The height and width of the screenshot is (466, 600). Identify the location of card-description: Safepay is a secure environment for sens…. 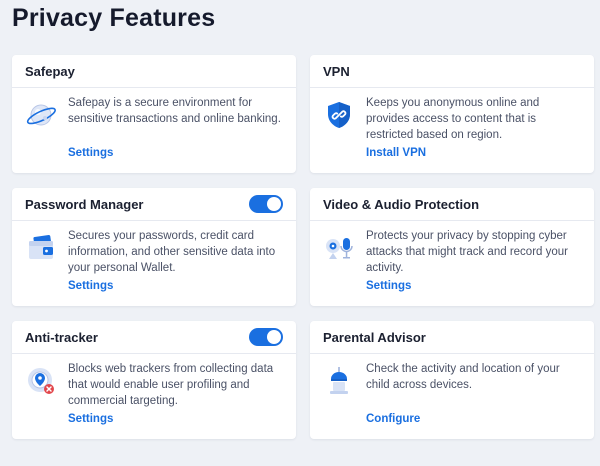
(174, 111).